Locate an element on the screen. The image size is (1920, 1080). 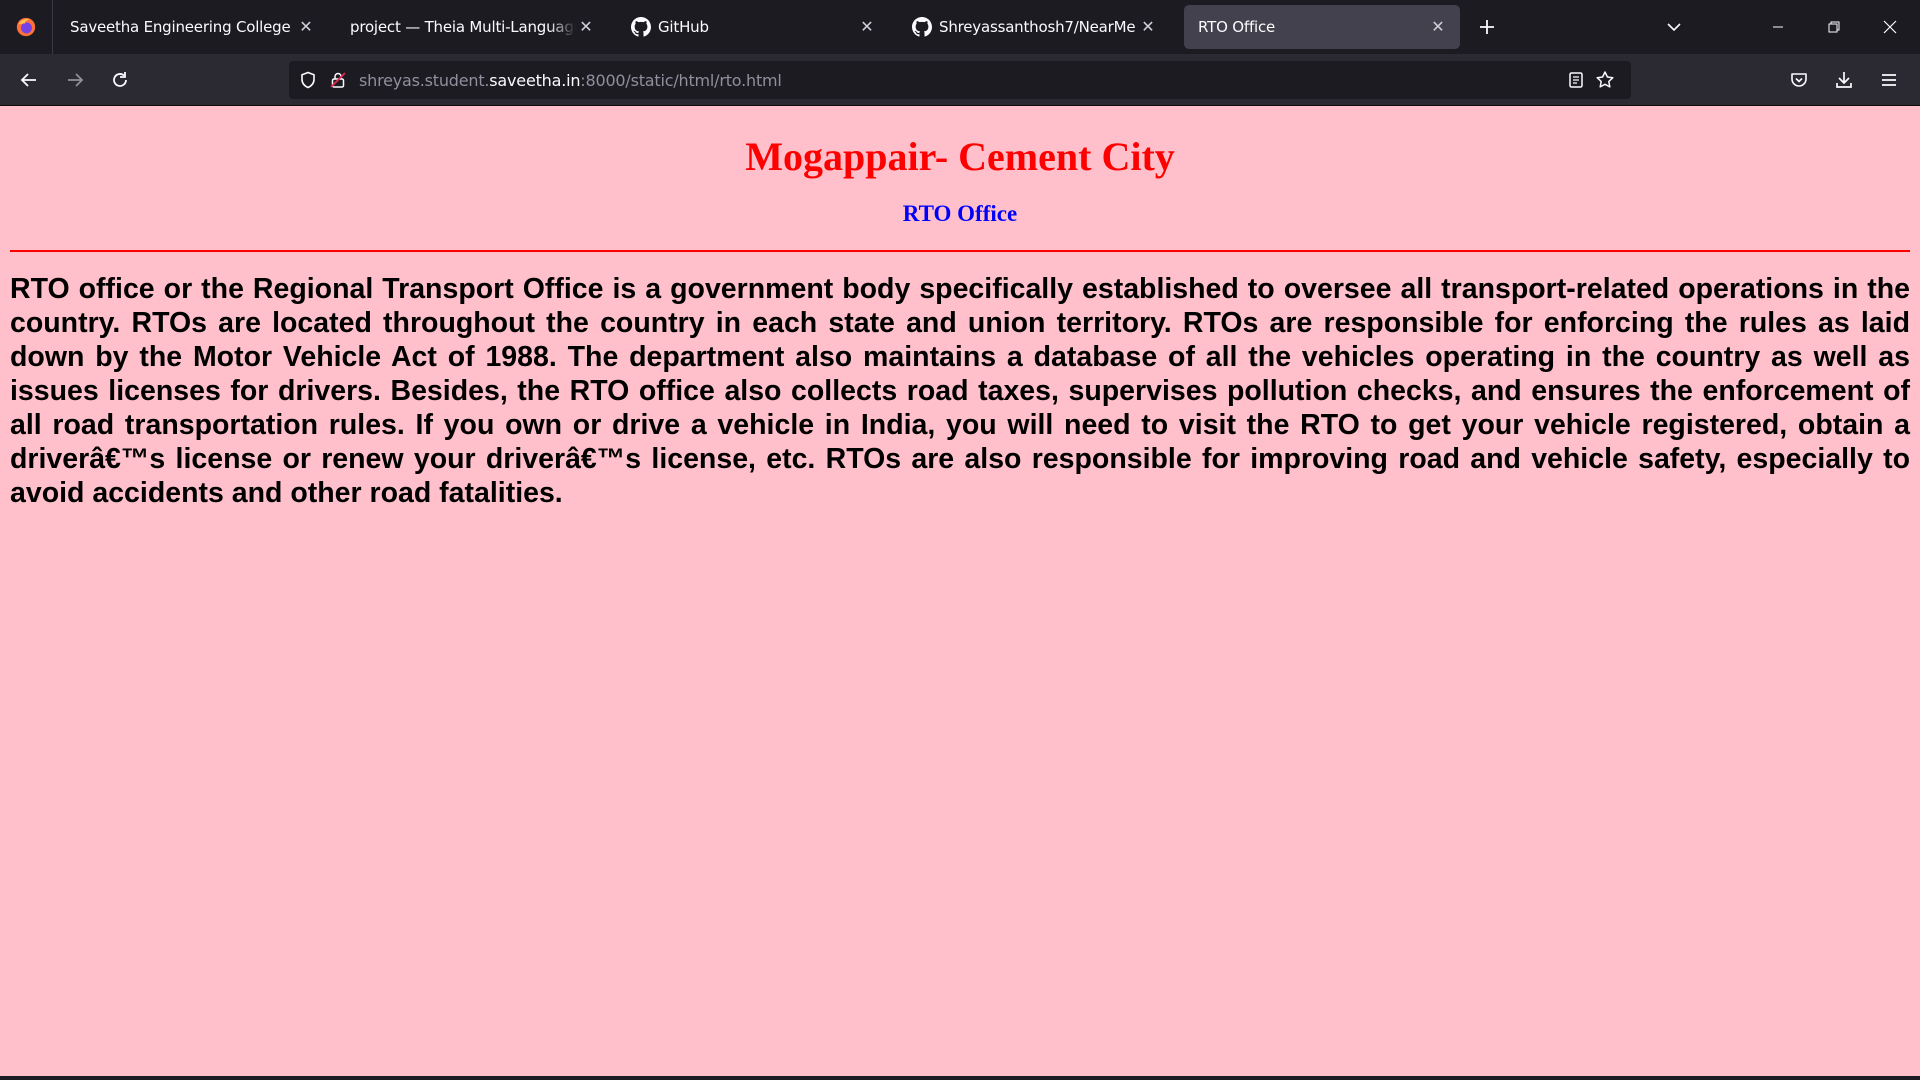
pocket-button is located at coordinates (1799, 80).